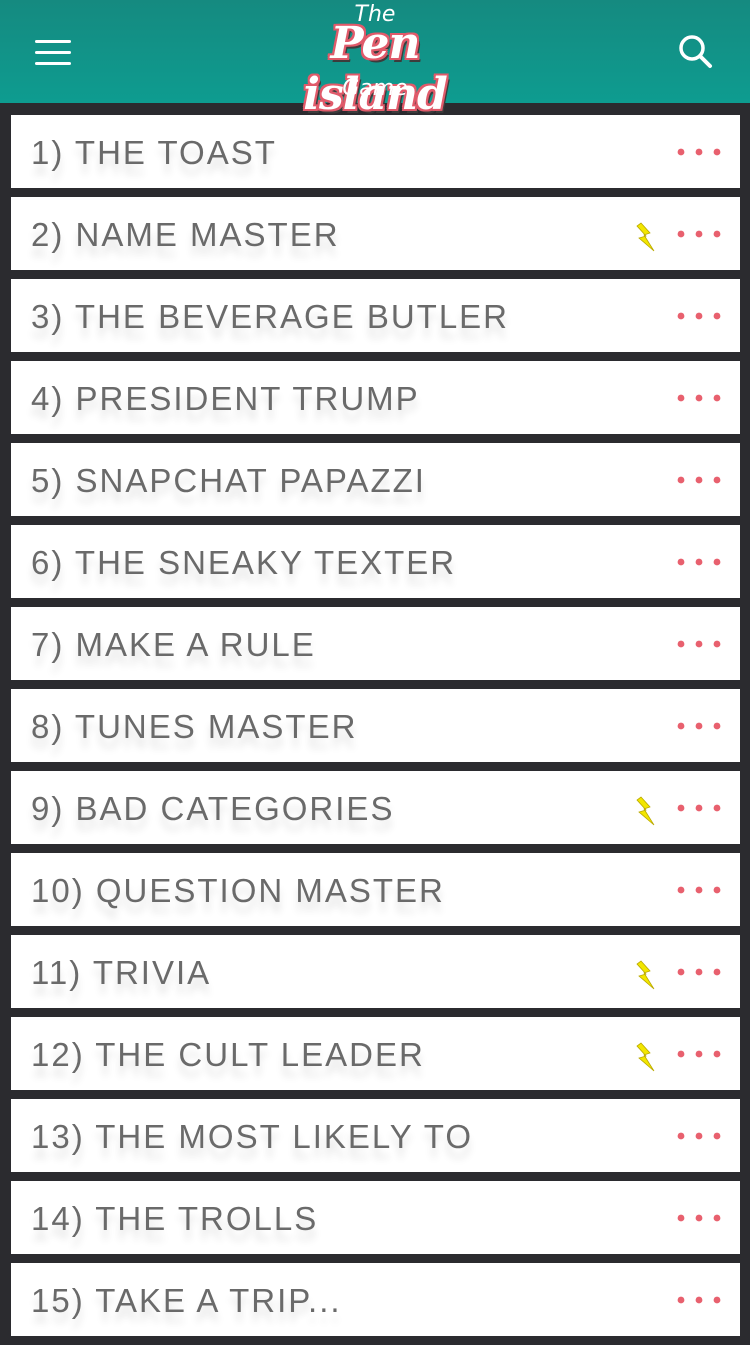 The width and height of the screenshot is (750, 1345). I want to click on logo-game-text: Game, so click(375, 88).